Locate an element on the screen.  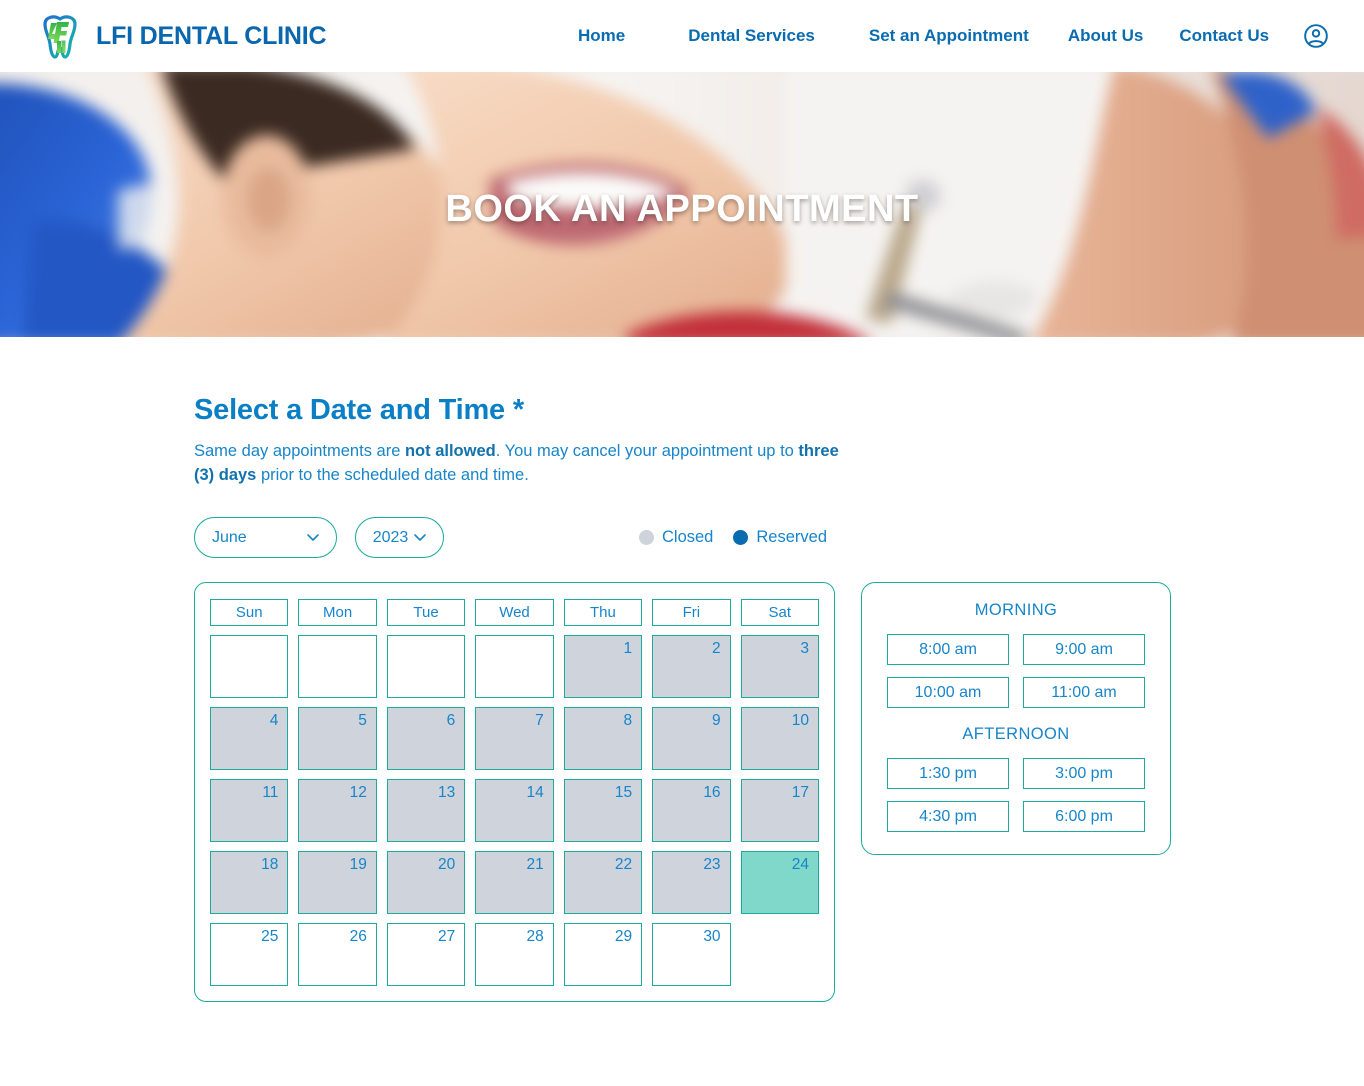
note-text-1: Same day appointments are is located at coordinates (299, 451).